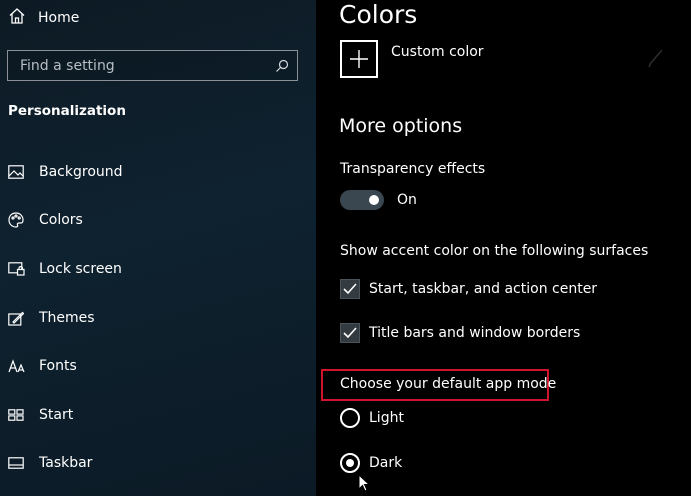  What do you see at coordinates (16, 220) in the screenshot?
I see `palette-icon` at bounding box center [16, 220].